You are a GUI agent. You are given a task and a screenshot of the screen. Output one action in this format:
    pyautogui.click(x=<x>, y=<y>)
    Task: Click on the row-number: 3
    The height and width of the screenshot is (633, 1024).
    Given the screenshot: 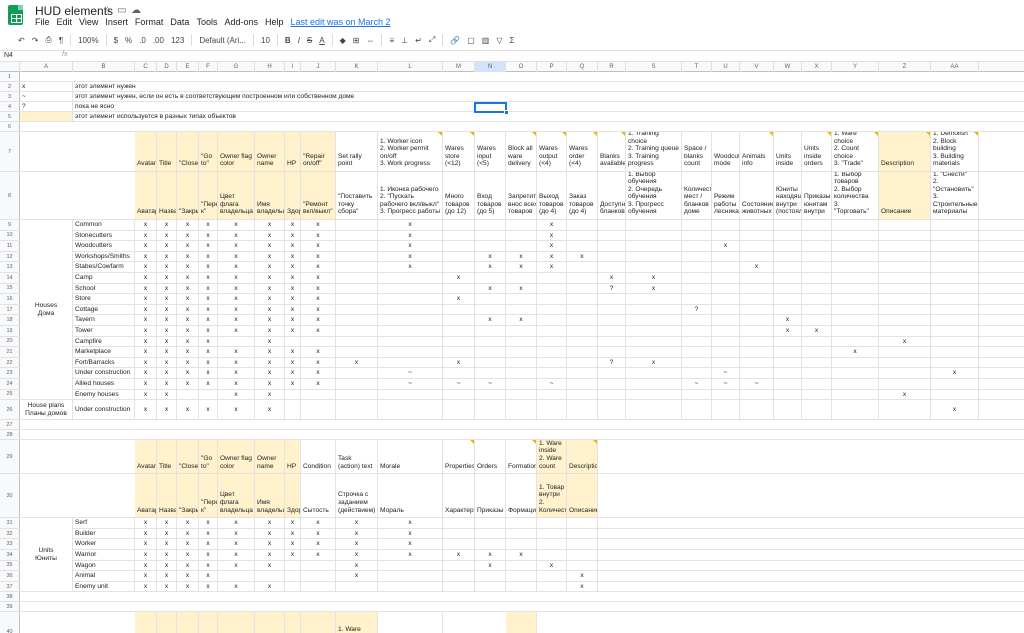 What is the action you would take?
    pyautogui.click(x=10, y=96)
    